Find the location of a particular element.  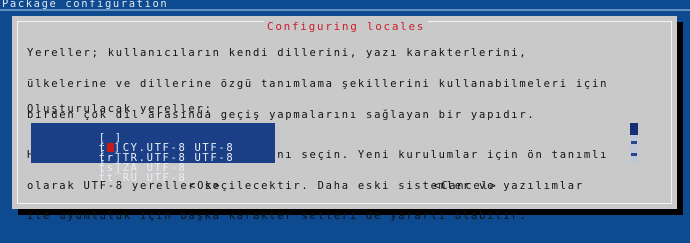

scrollbar-thumb is located at coordinates (634, 129).